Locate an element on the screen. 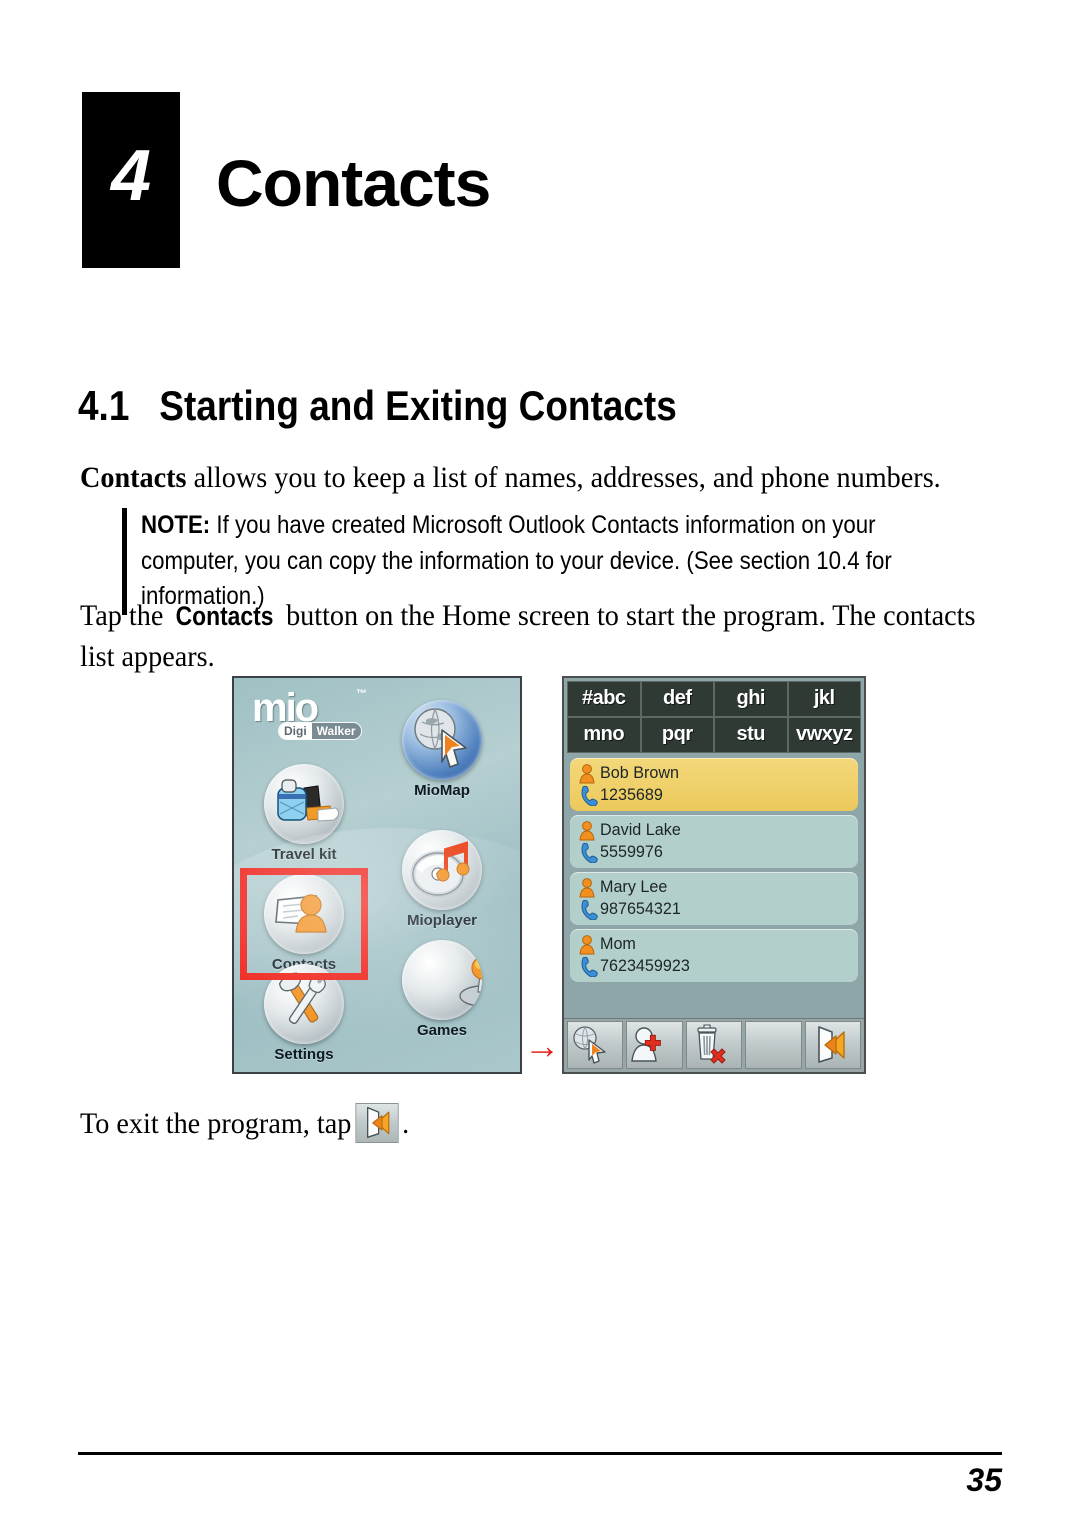 The width and height of the screenshot is (1080, 1533). section-number: 4.1 is located at coordinates (104, 405).